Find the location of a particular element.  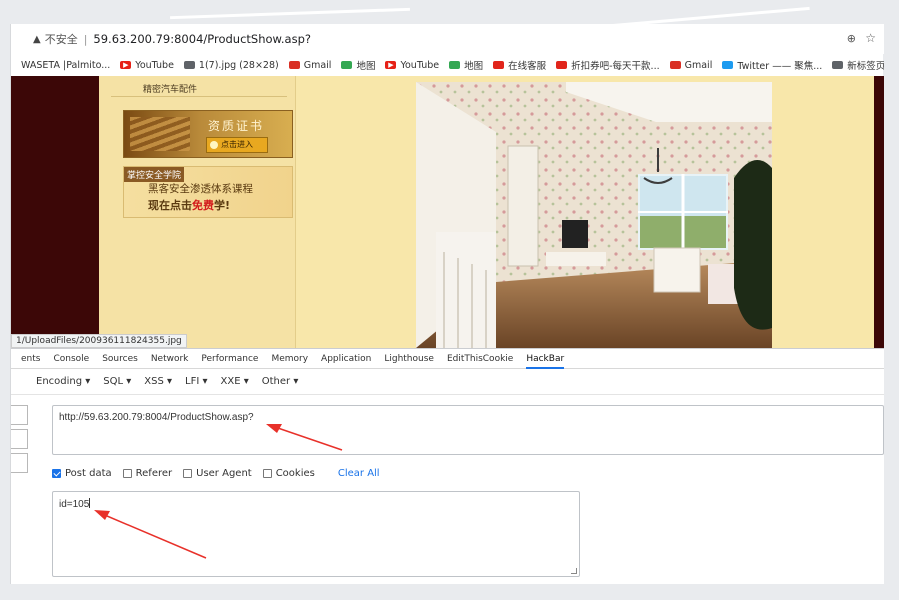

star-icon: ☆ is located at coordinates (870, 38).